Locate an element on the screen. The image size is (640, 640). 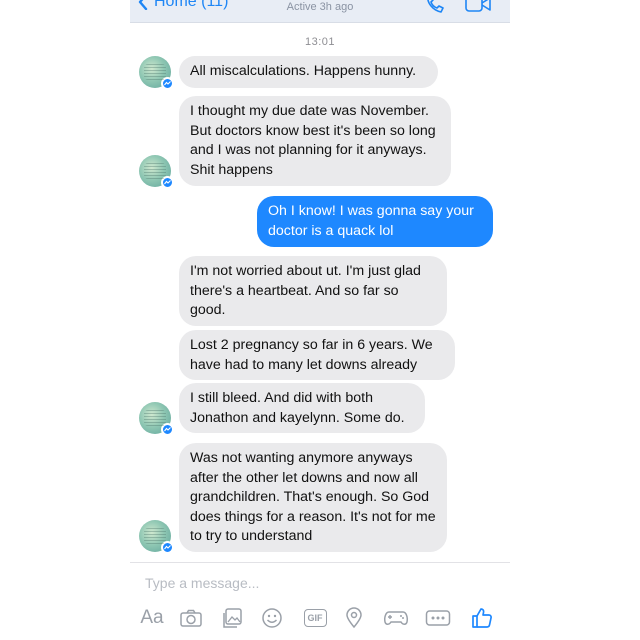
thumbs-up-icon is located at coordinates (482, 618).